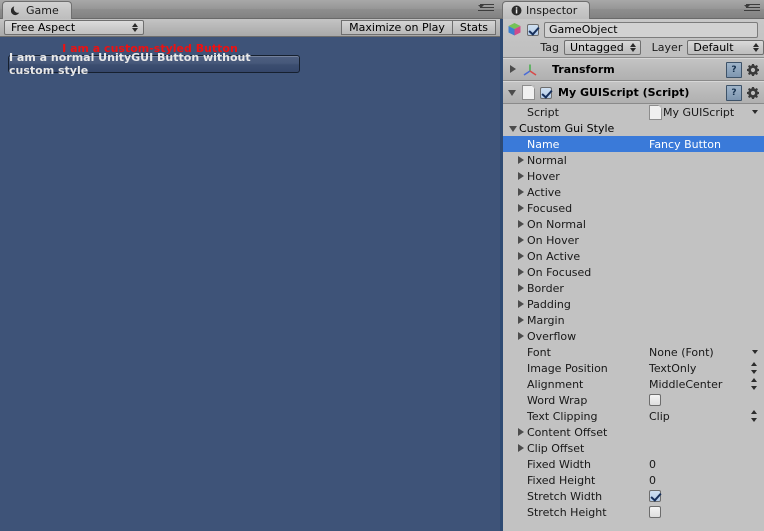 Image resolution: width=764 pixels, height=531 pixels. I want to click on property-row: Text Clipping Clip, so click(633, 416).